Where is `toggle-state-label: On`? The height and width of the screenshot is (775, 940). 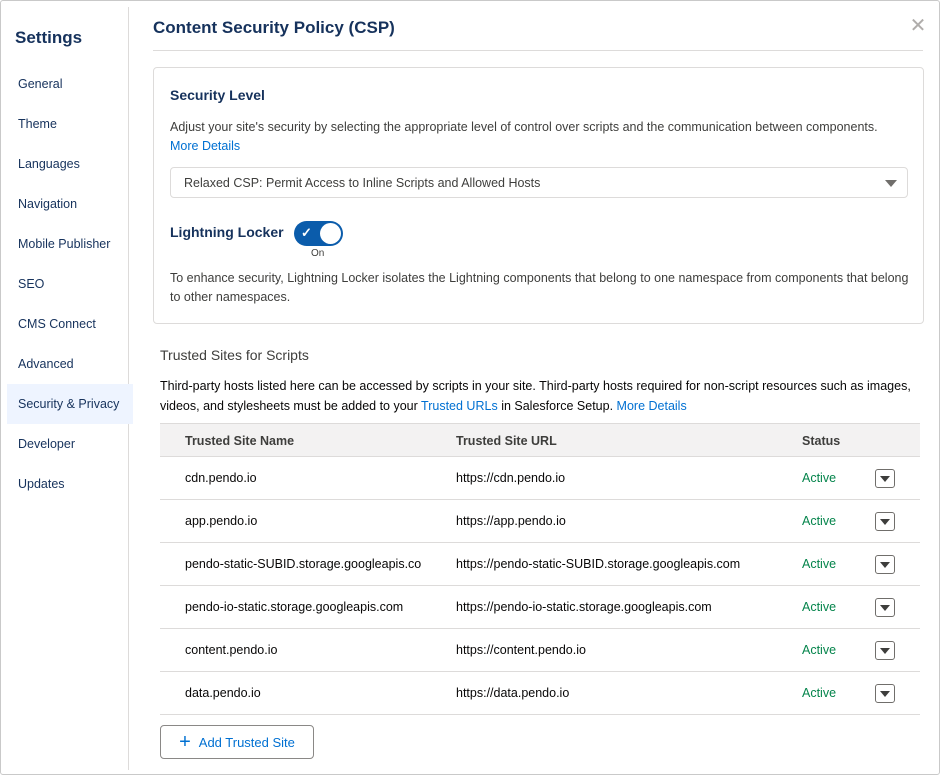
toggle-state-label: On is located at coordinates (318, 253).